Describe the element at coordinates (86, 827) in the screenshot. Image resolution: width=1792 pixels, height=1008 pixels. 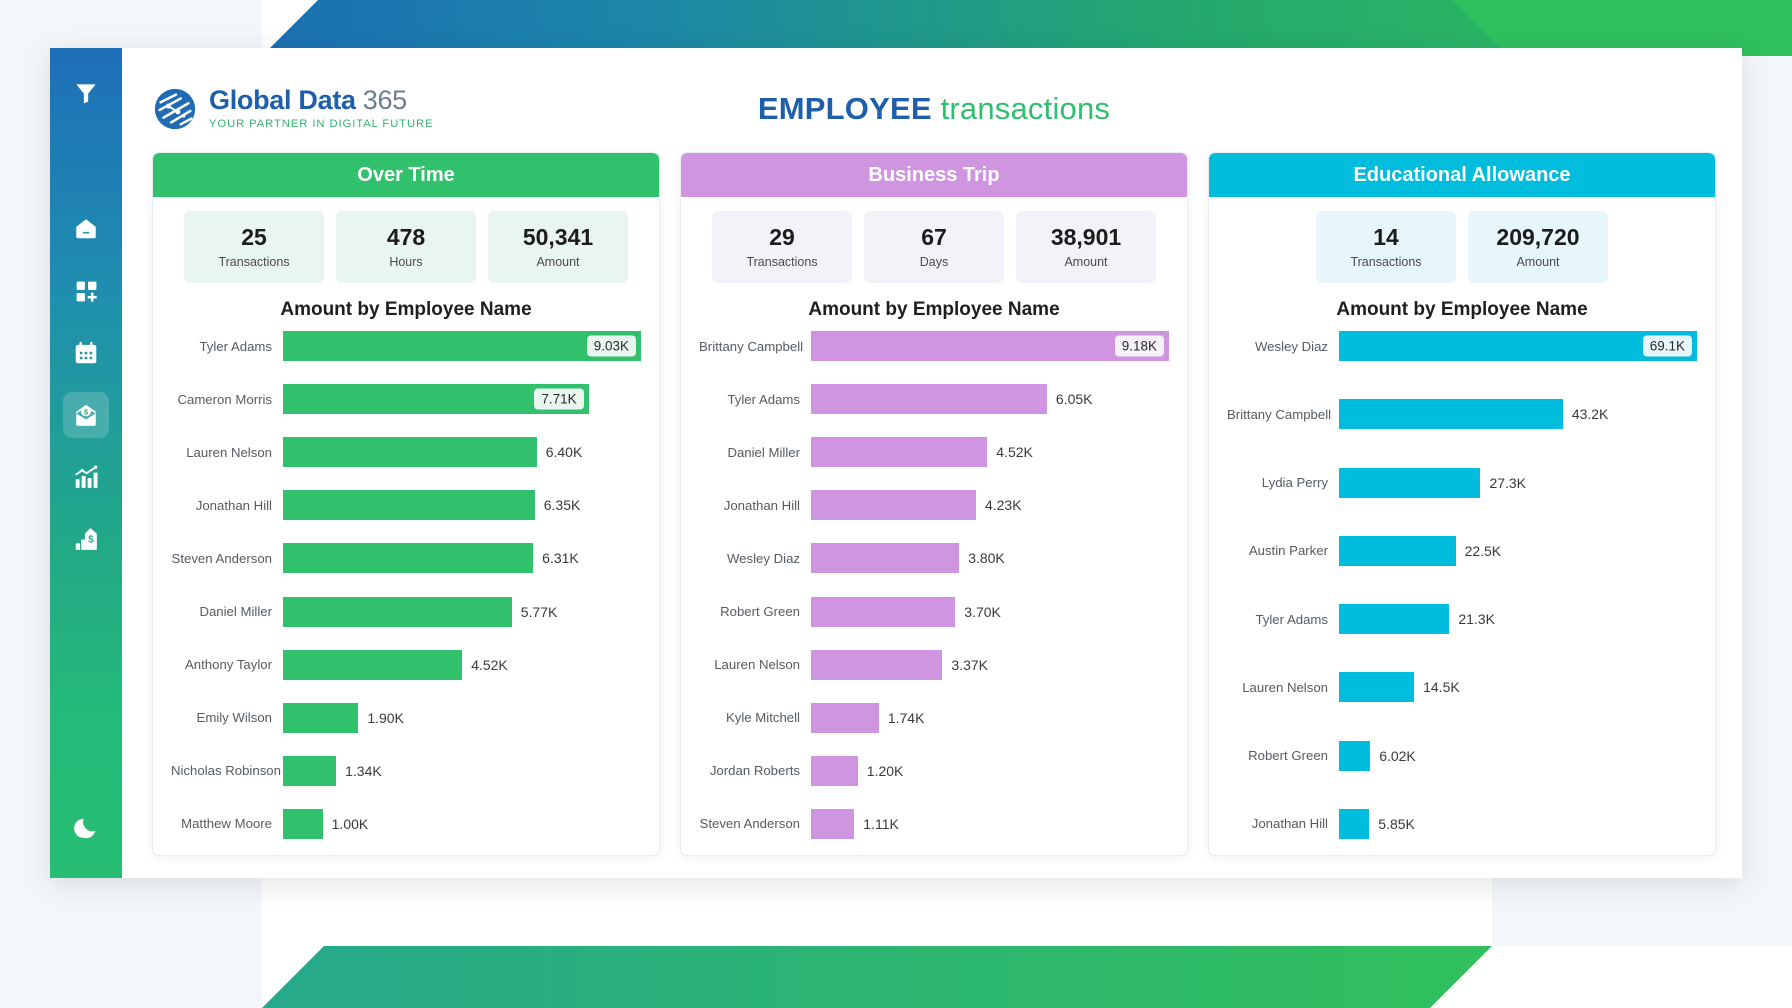
I see `sidebar-item-dark-mode` at that location.